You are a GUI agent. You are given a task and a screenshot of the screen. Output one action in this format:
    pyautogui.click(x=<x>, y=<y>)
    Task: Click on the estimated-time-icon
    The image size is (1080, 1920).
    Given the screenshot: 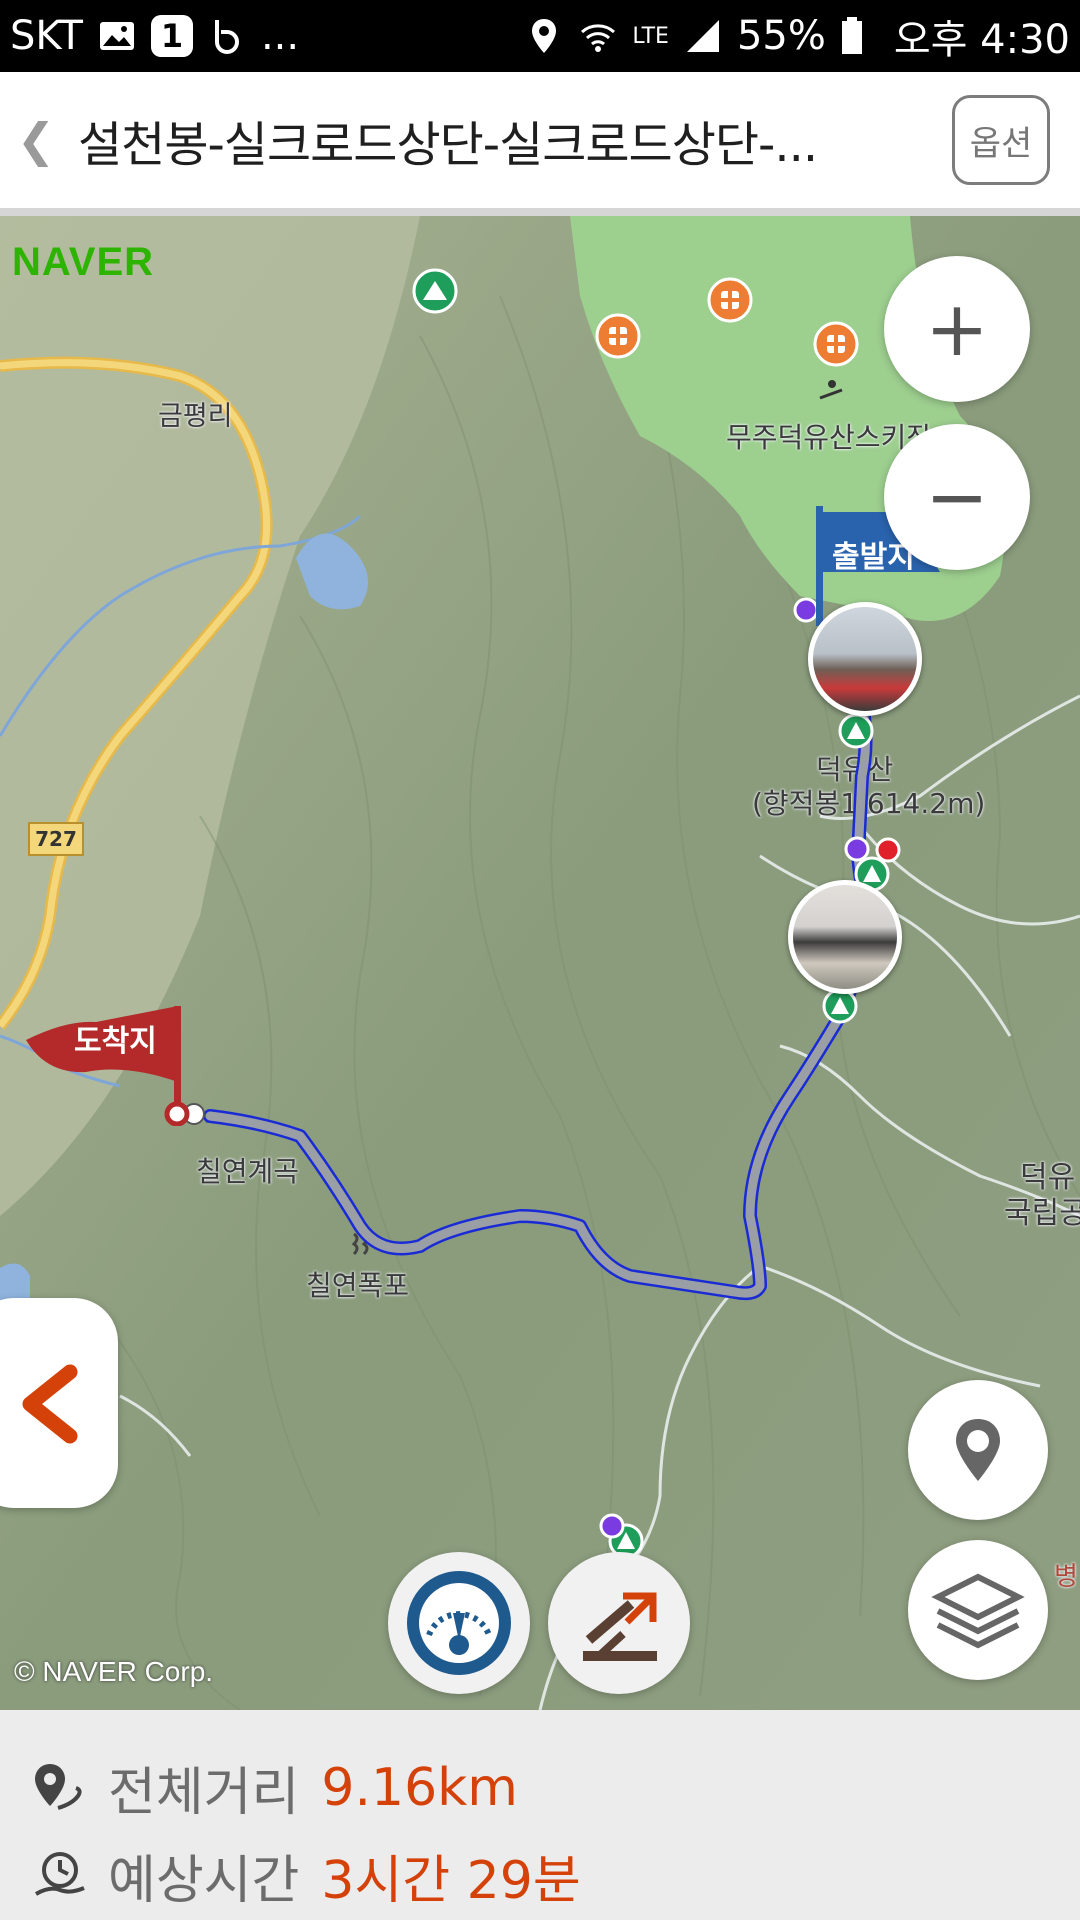 What is the action you would take?
    pyautogui.click(x=60, y=1873)
    